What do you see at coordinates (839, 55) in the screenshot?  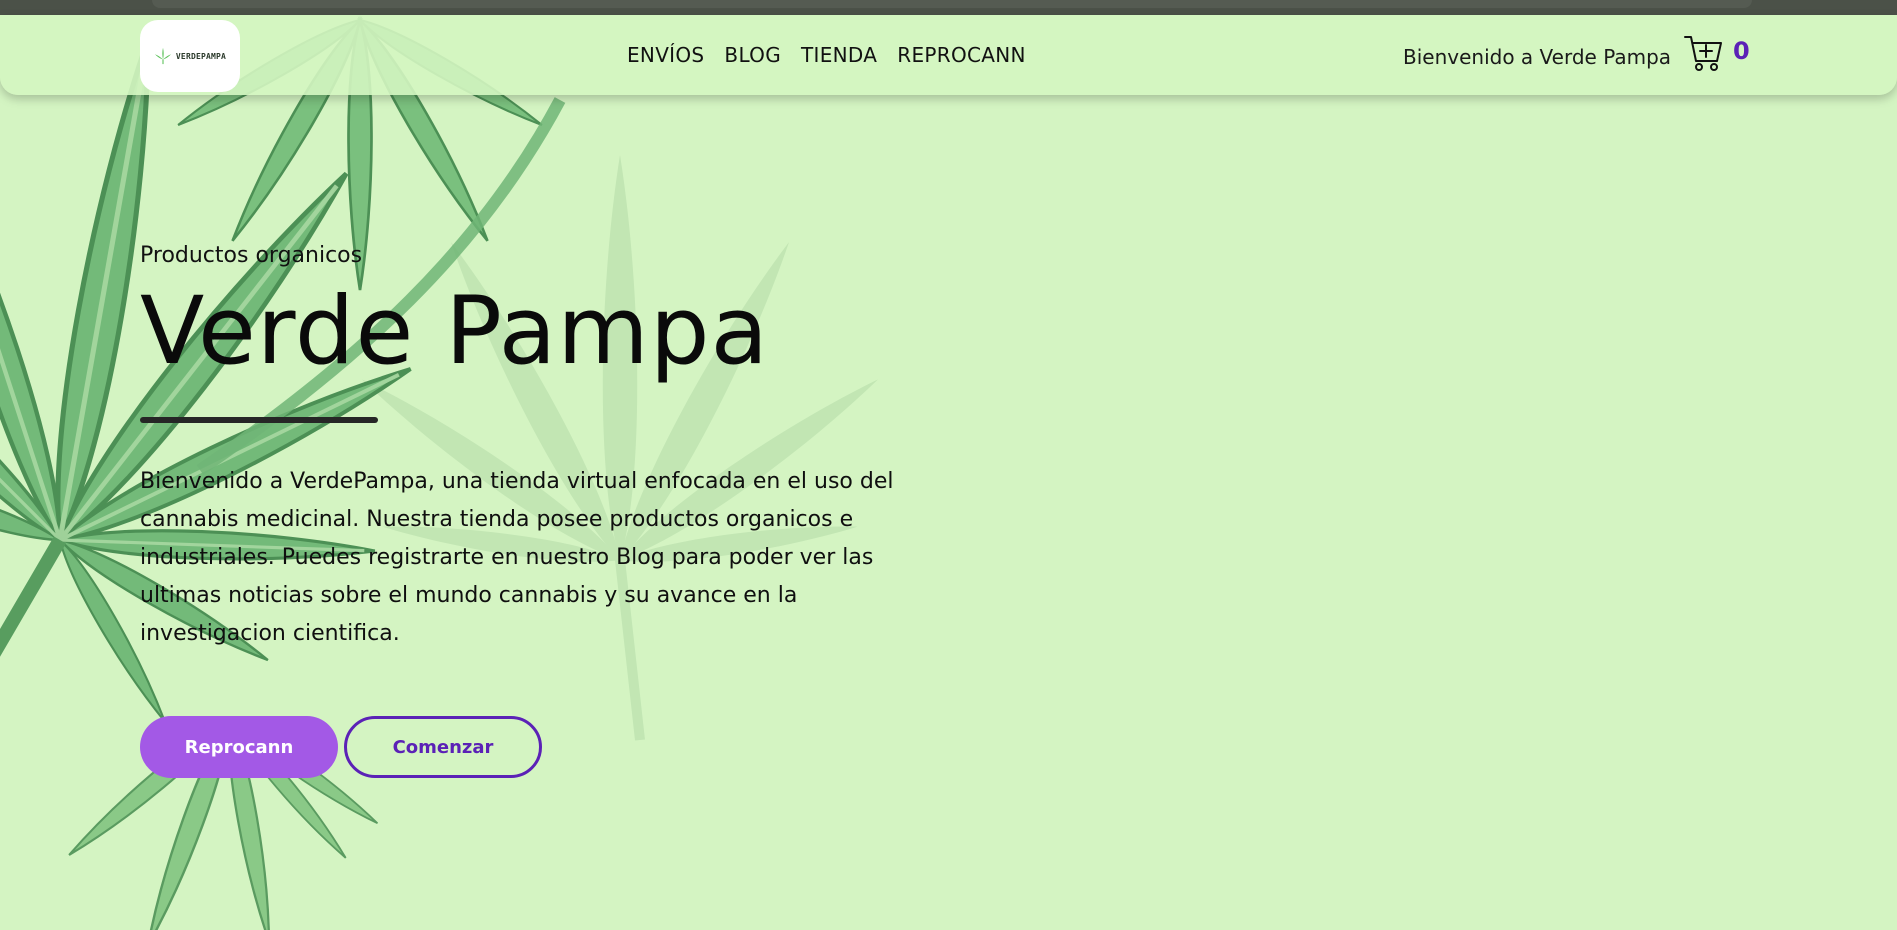 I see `nav-item-tienda: TIENDA` at bounding box center [839, 55].